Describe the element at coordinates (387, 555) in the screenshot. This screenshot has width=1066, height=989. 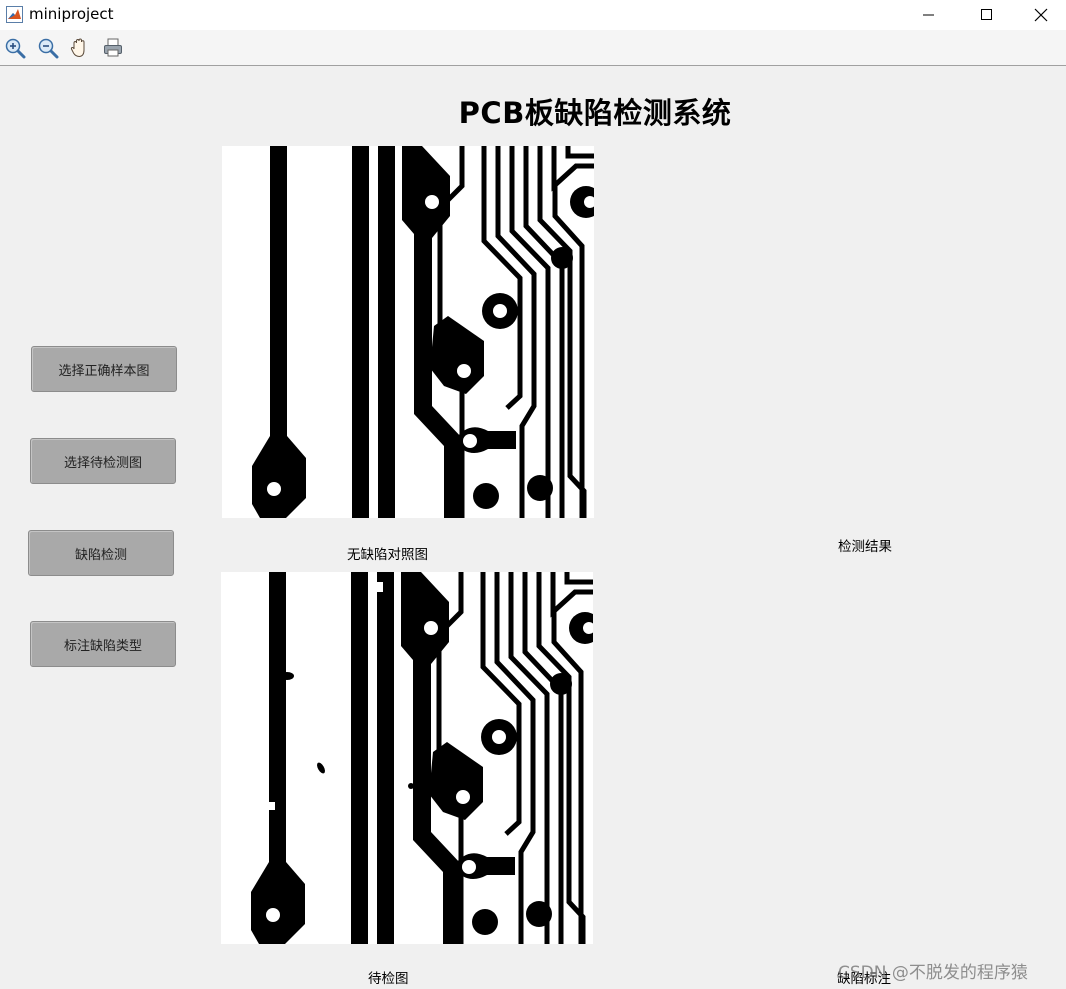
I see `reference-image-caption: 无缺陷对照图` at that location.